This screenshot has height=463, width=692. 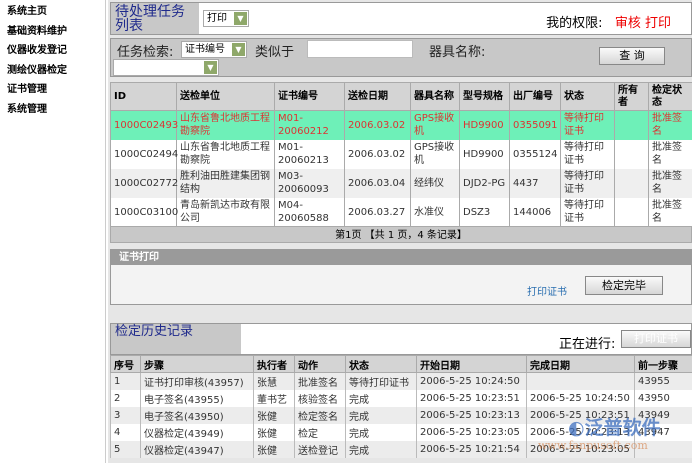 I want to click on table-cell: 董书艺, so click(x=274, y=398).